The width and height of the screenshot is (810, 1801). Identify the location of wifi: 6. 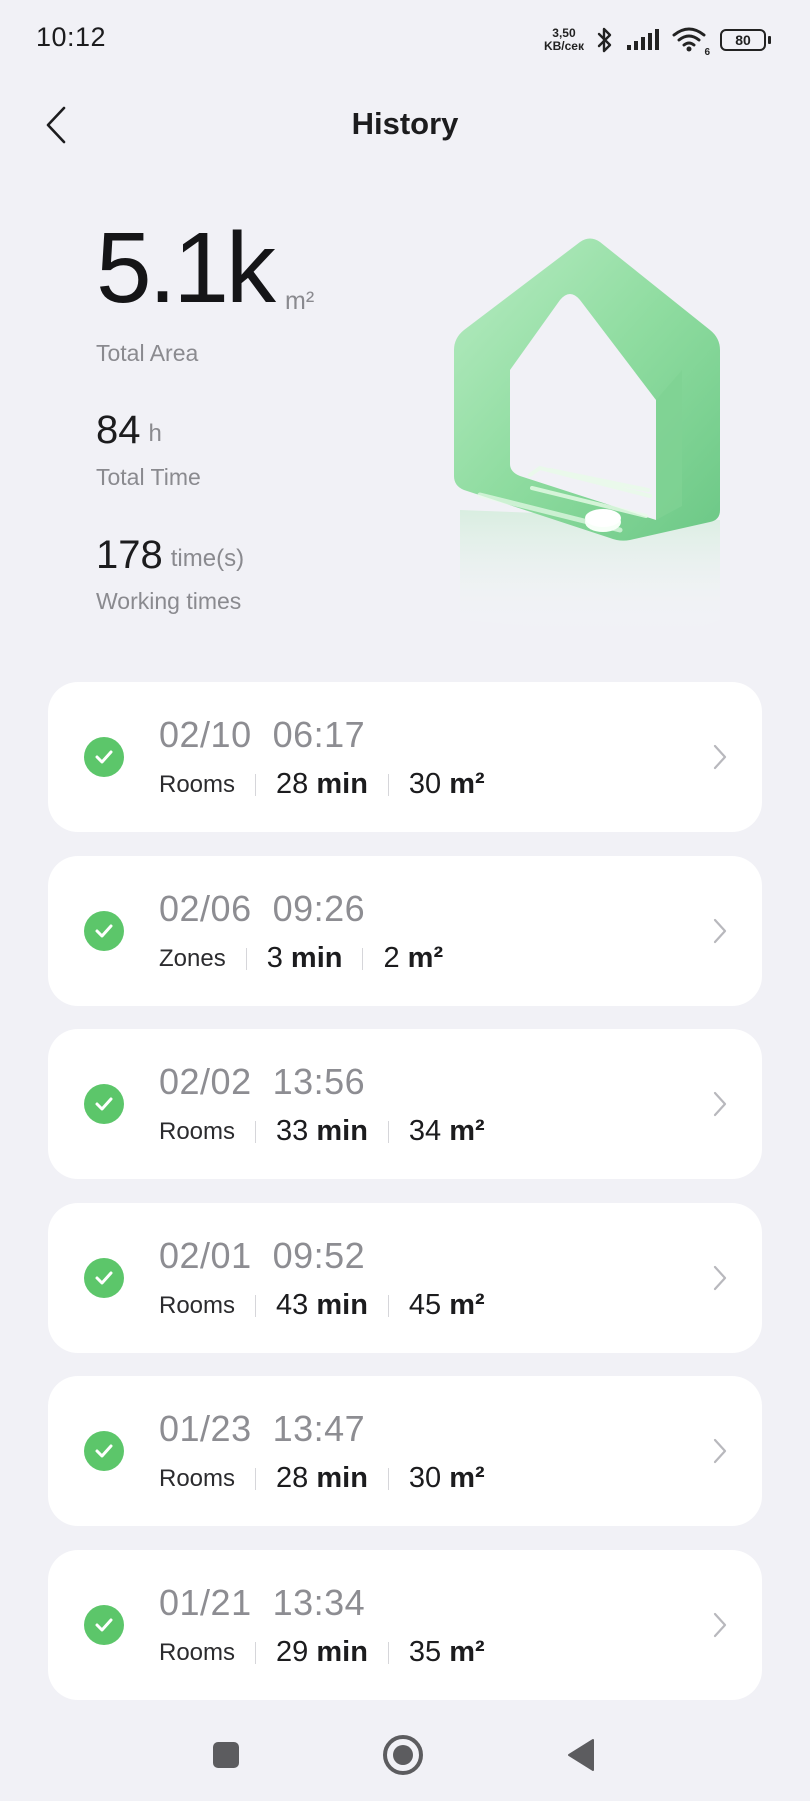
(691, 42).